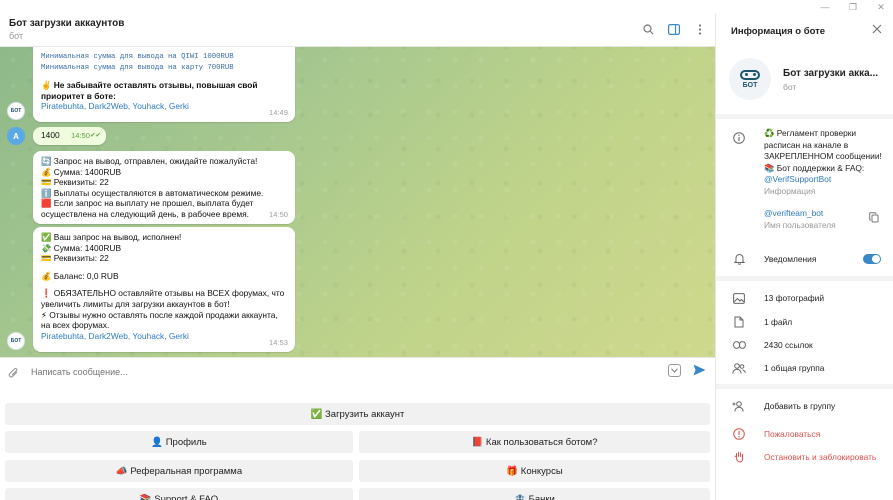  What do you see at coordinates (357, 30) in the screenshot?
I see `chat-header: Бот загрузки аккаунтов бот` at bounding box center [357, 30].